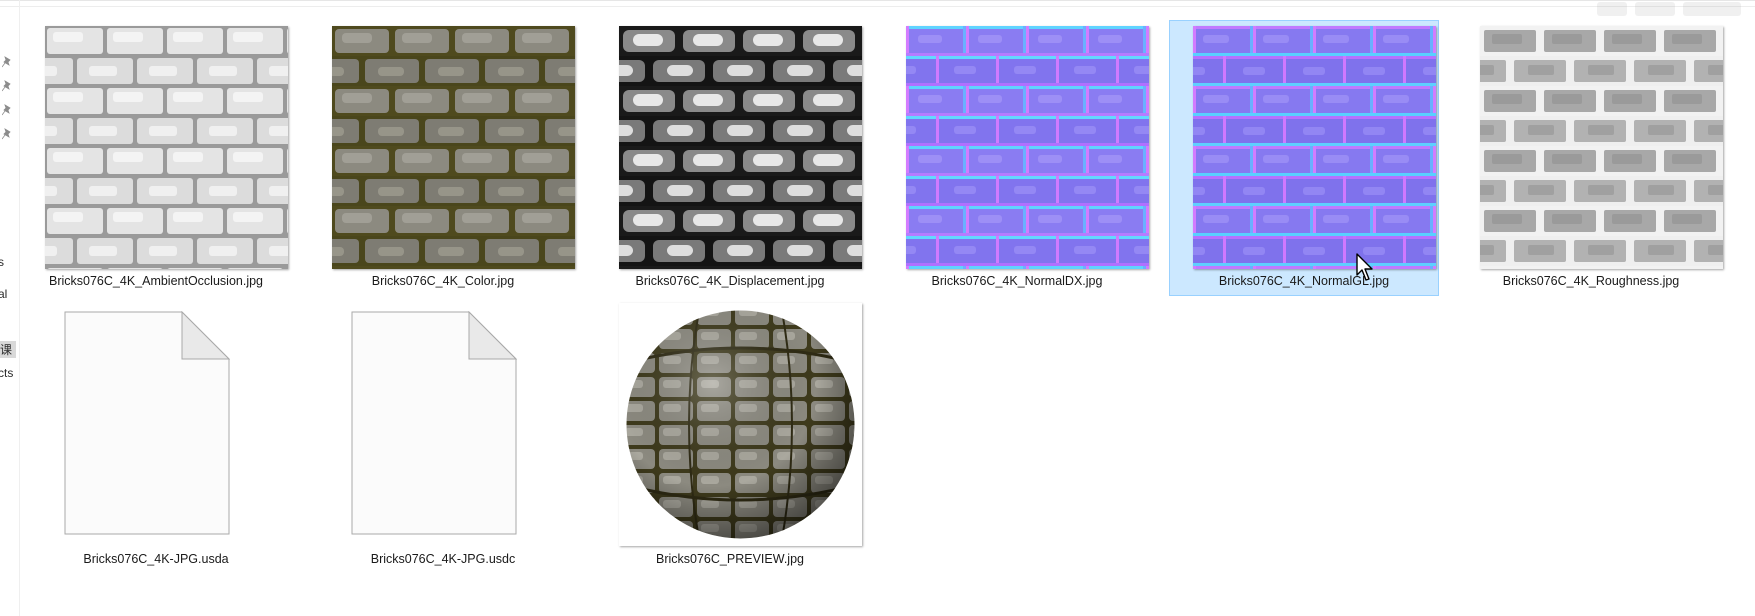  What do you see at coordinates (1304, 281) in the screenshot?
I see `file-name: Bricks076C_4K_NormalGL.jpg` at bounding box center [1304, 281].